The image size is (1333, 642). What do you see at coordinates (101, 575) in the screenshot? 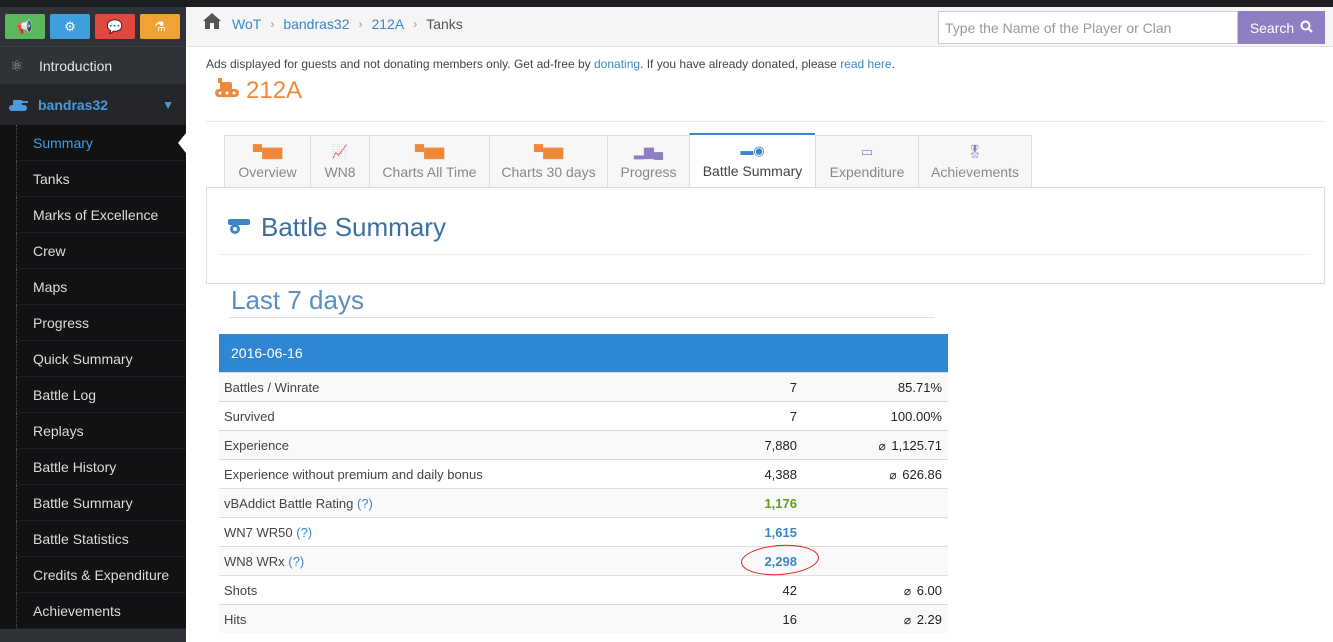
I see `sidebar-item-credits-expenditure: Credits & Expenditure` at bounding box center [101, 575].